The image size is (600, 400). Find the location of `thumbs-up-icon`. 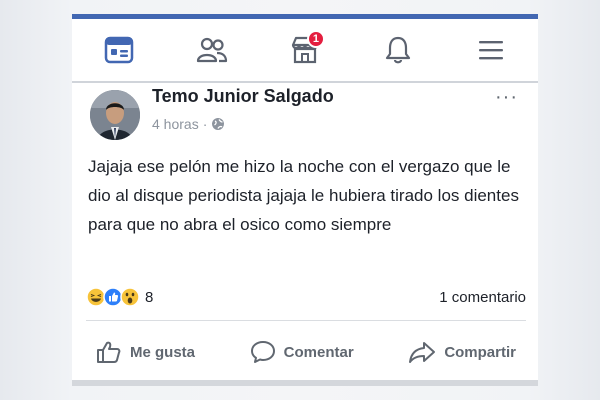

thumbs-up-icon is located at coordinates (109, 352).